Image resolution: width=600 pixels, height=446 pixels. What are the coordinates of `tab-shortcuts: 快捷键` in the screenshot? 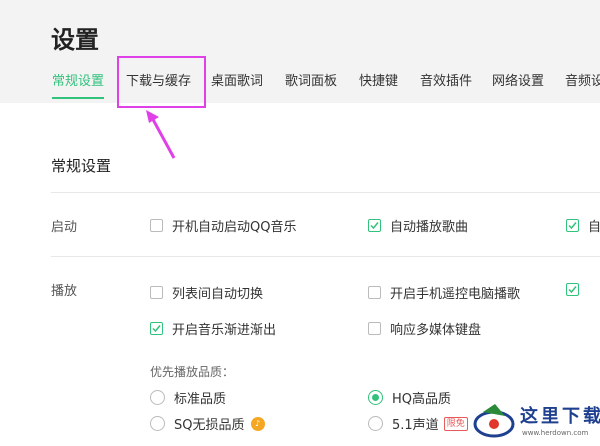 It's located at (378, 79).